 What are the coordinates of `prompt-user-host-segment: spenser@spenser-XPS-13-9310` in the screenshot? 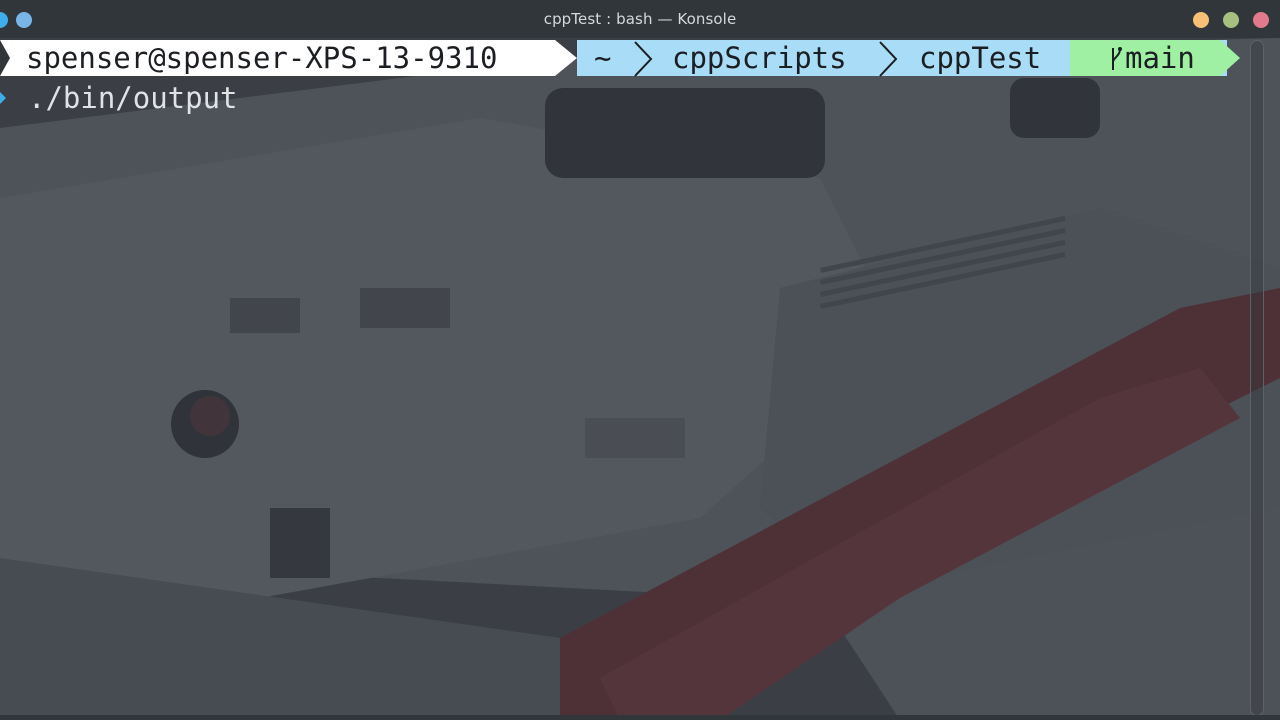 It's located at (277, 58).